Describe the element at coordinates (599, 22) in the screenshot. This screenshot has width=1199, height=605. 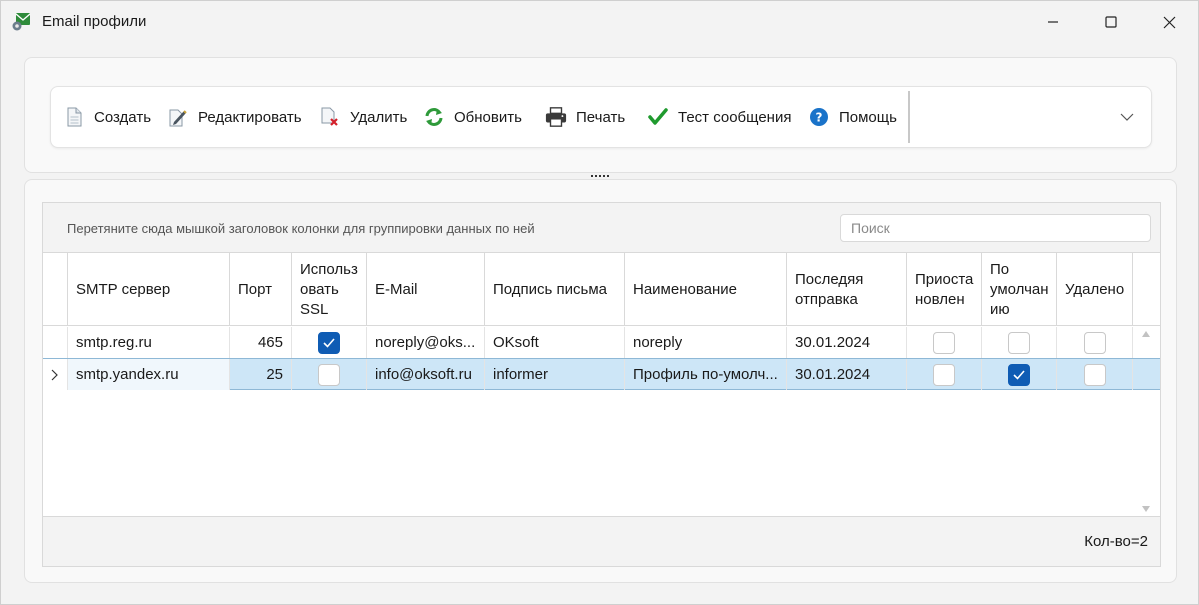
I see `title-bar: Email профили` at that location.